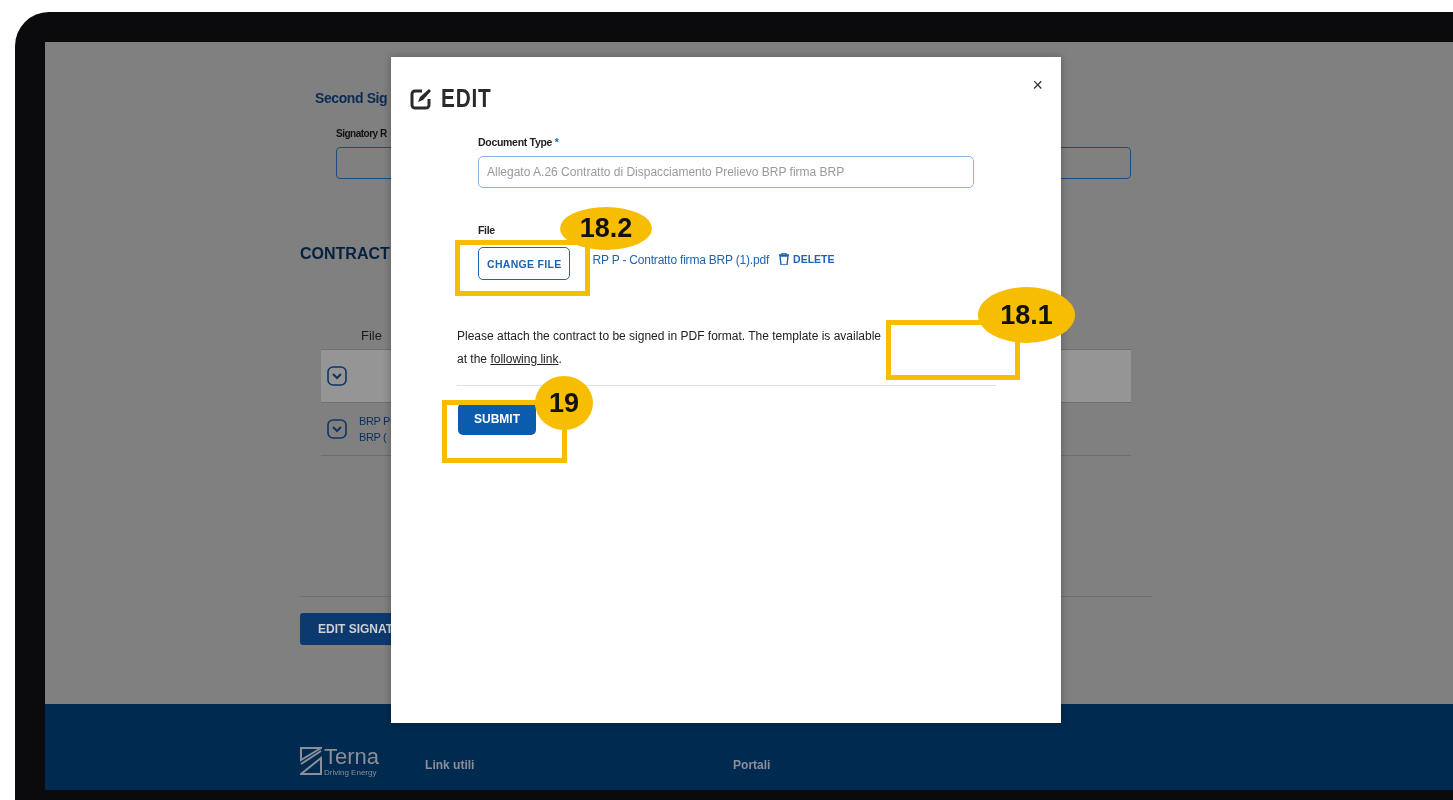  What do you see at coordinates (351, 772) in the screenshot?
I see `logo-tagline: Driving Energy` at bounding box center [351, 772].